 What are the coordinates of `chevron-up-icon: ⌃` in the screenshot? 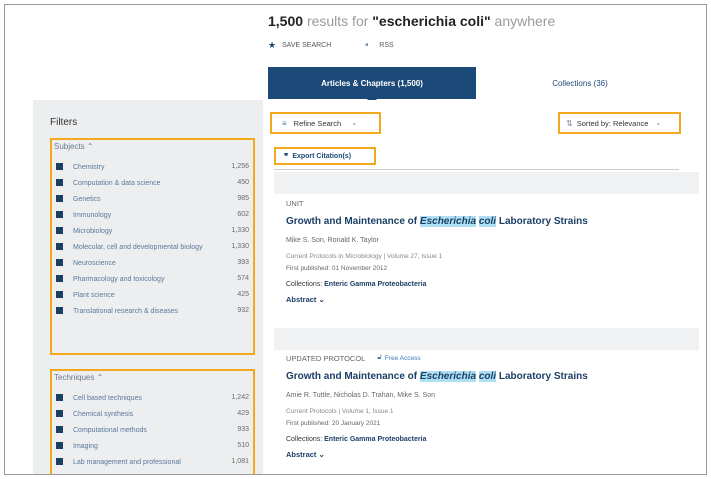 It's located at (100, 377).